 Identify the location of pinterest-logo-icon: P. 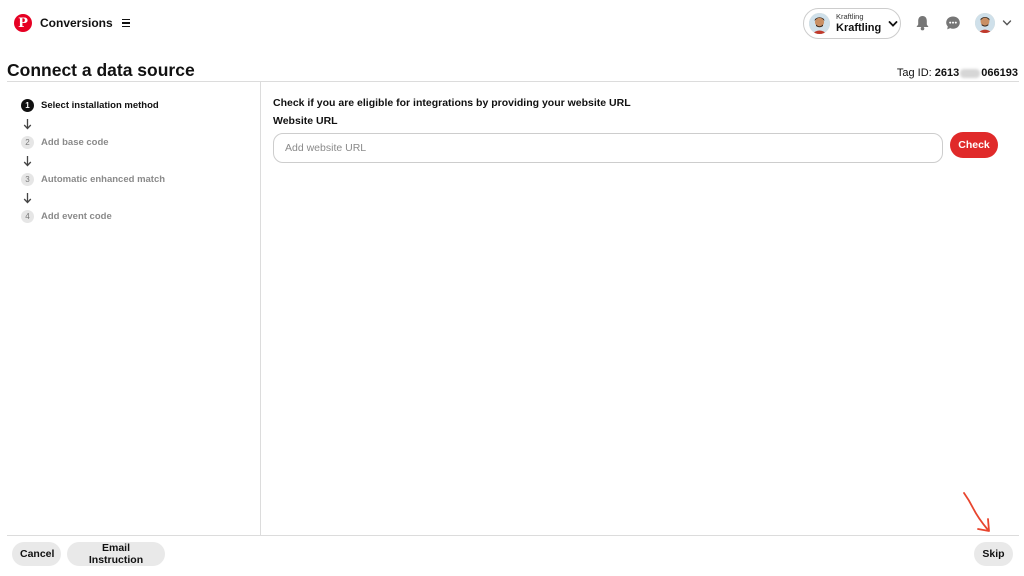
(23, 23).